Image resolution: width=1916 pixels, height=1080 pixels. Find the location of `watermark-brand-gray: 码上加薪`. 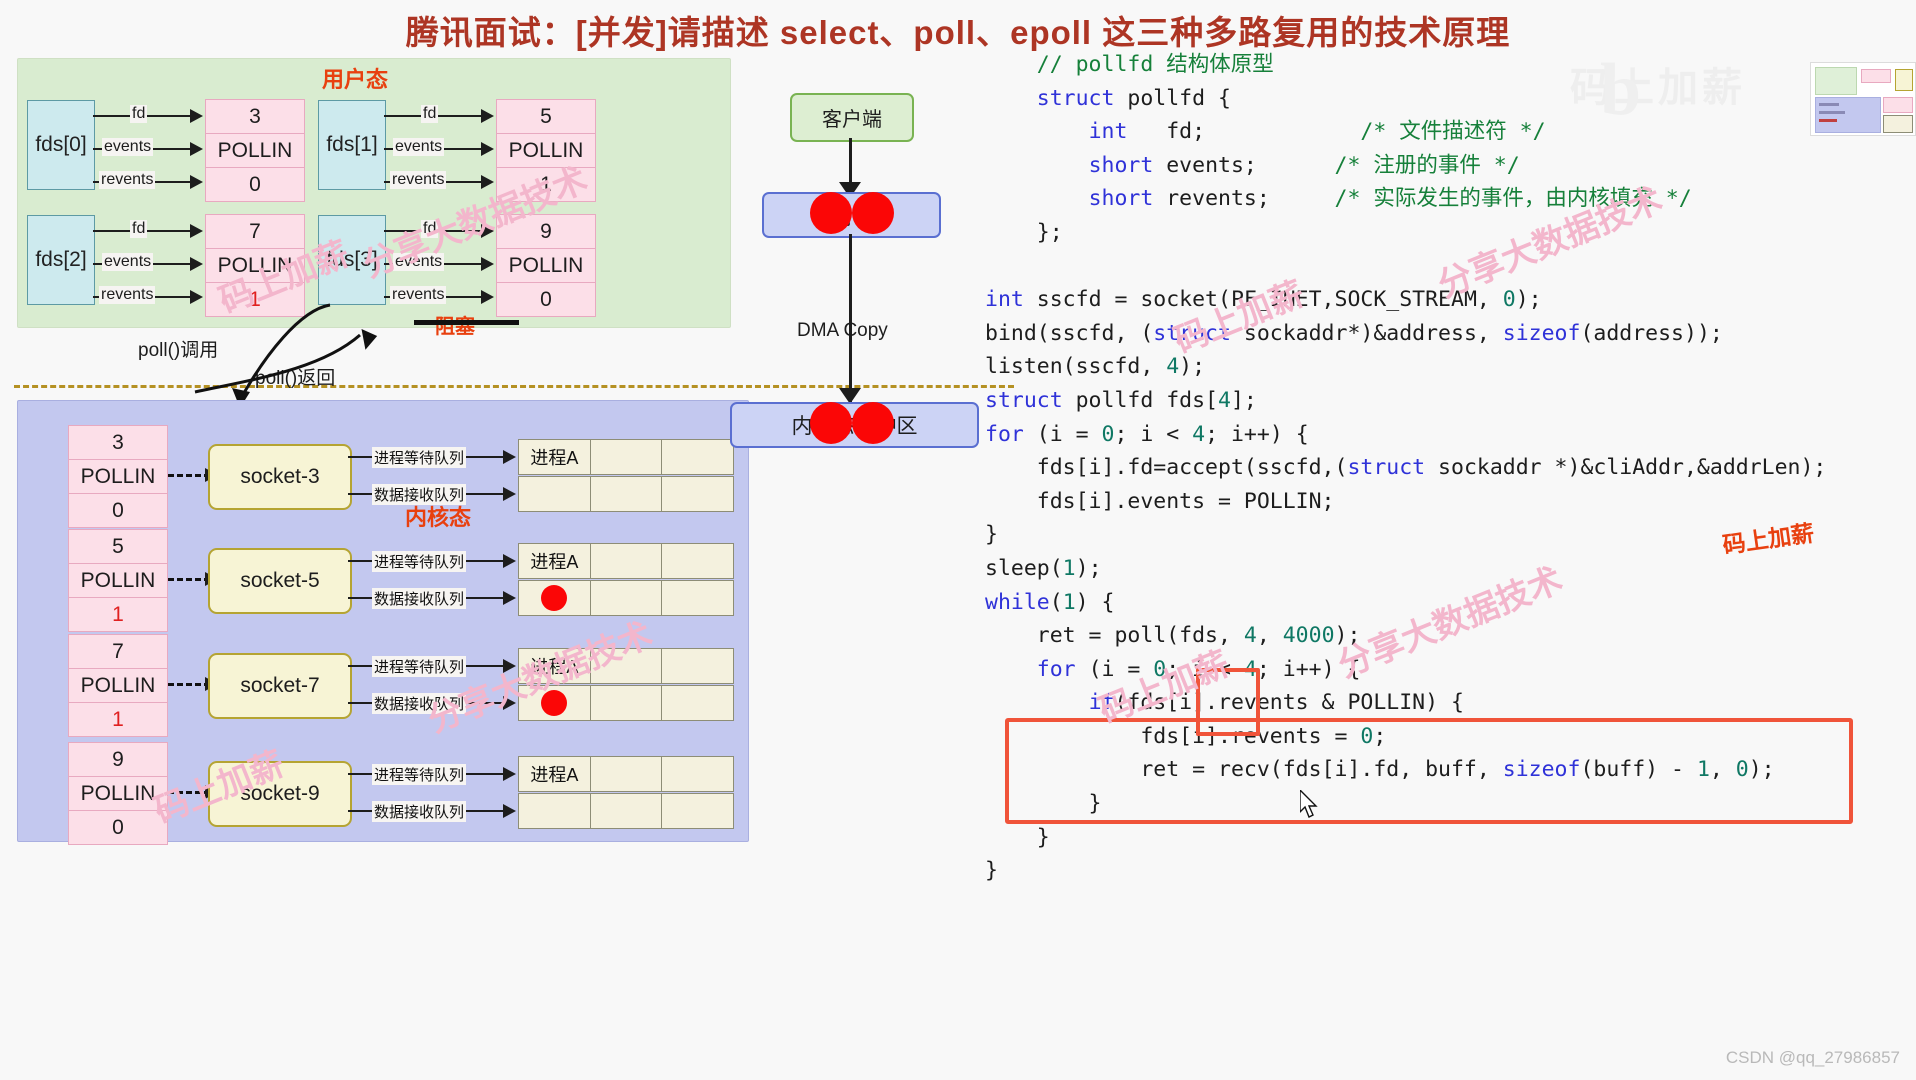

watermark-brand-gray: 码上加薪 is located at coordinates (1658, 88).